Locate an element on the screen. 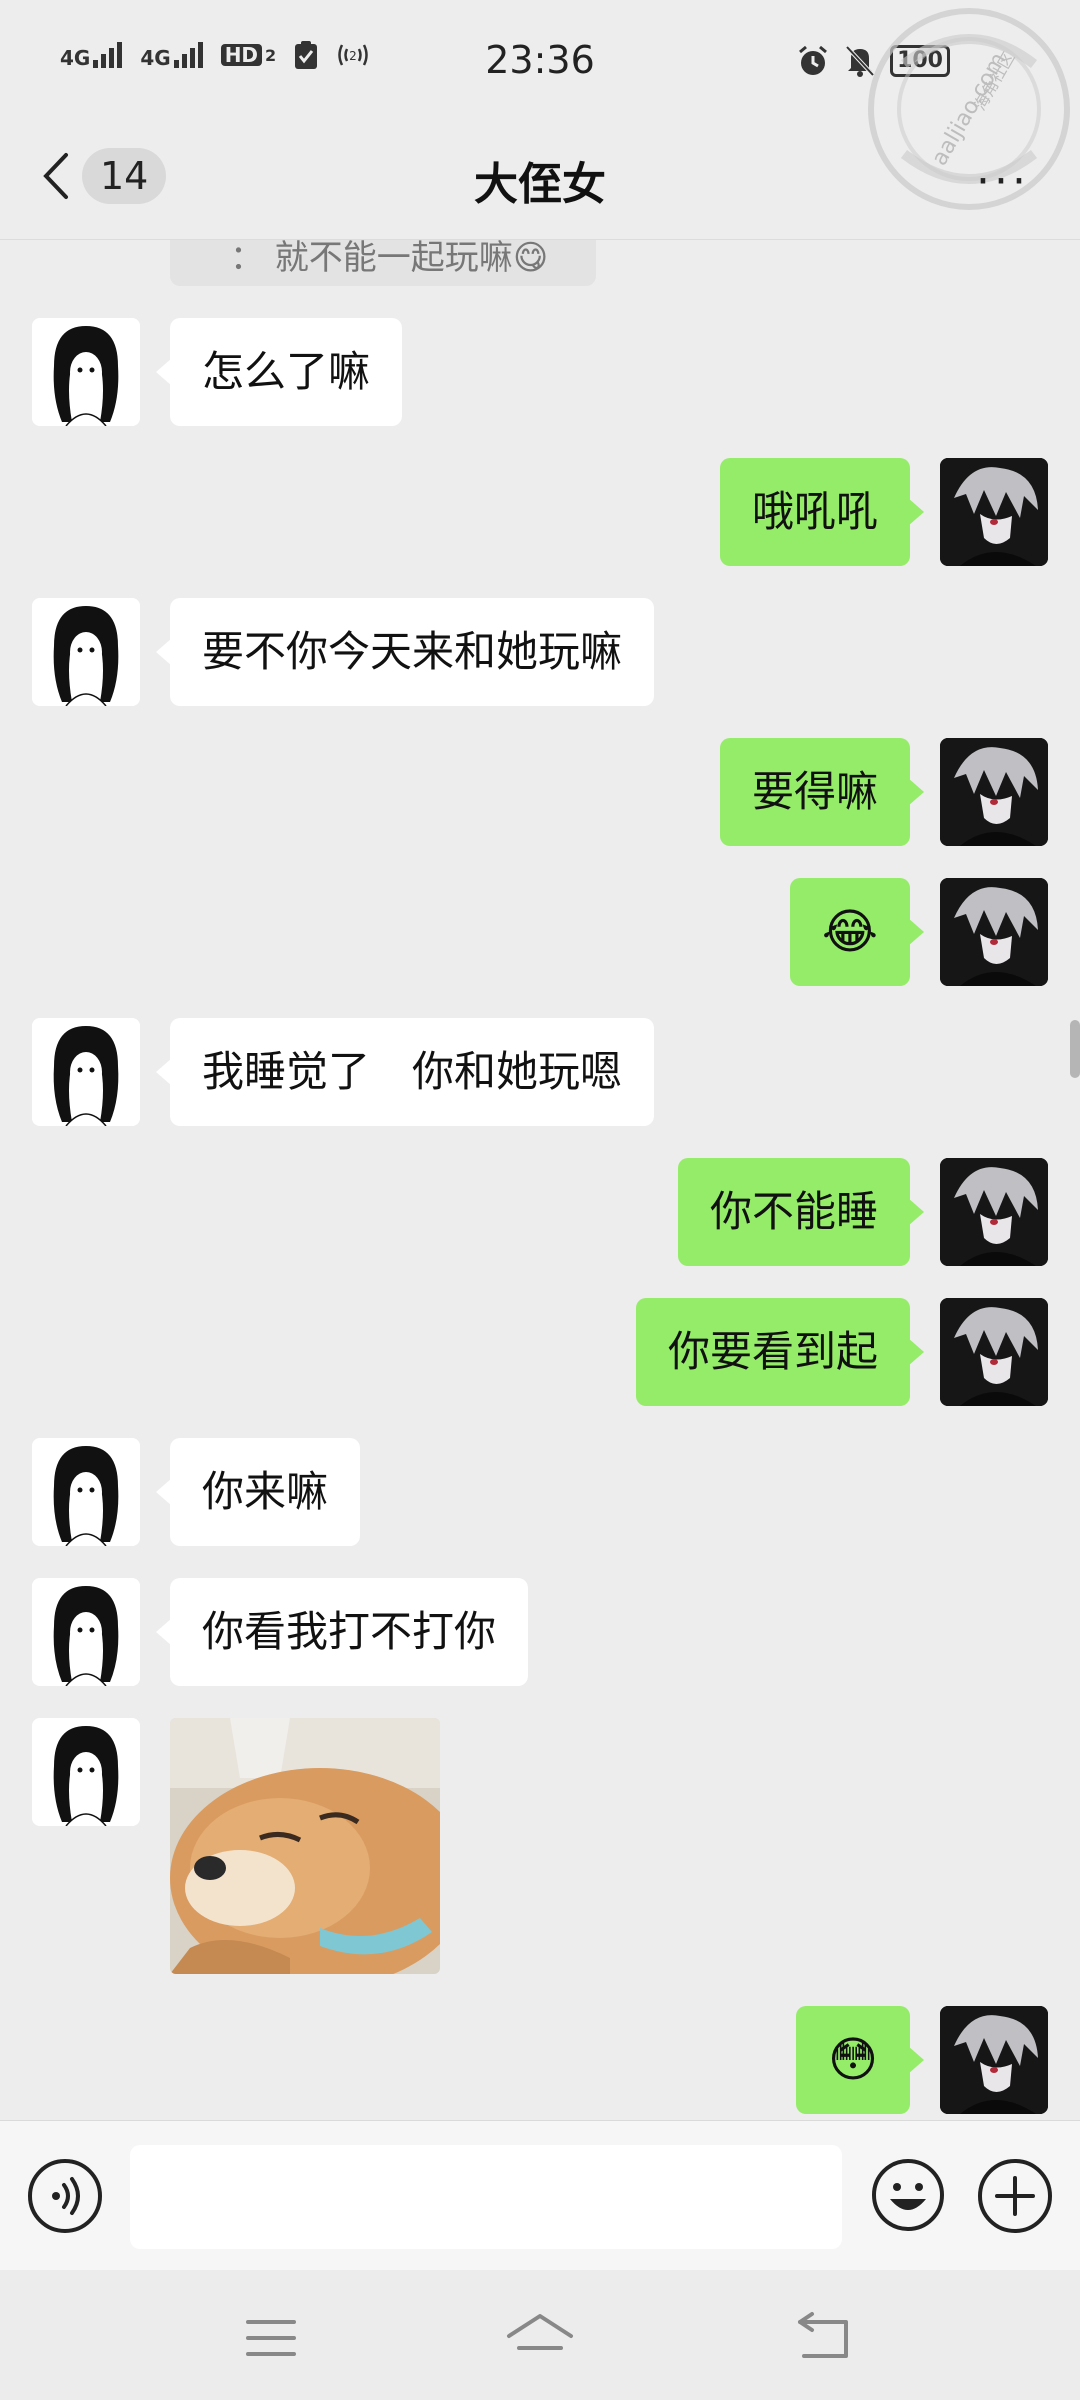 The image size is (1080, 2400). quoted-emoji: 😋 is located at coordinates (530, 259).